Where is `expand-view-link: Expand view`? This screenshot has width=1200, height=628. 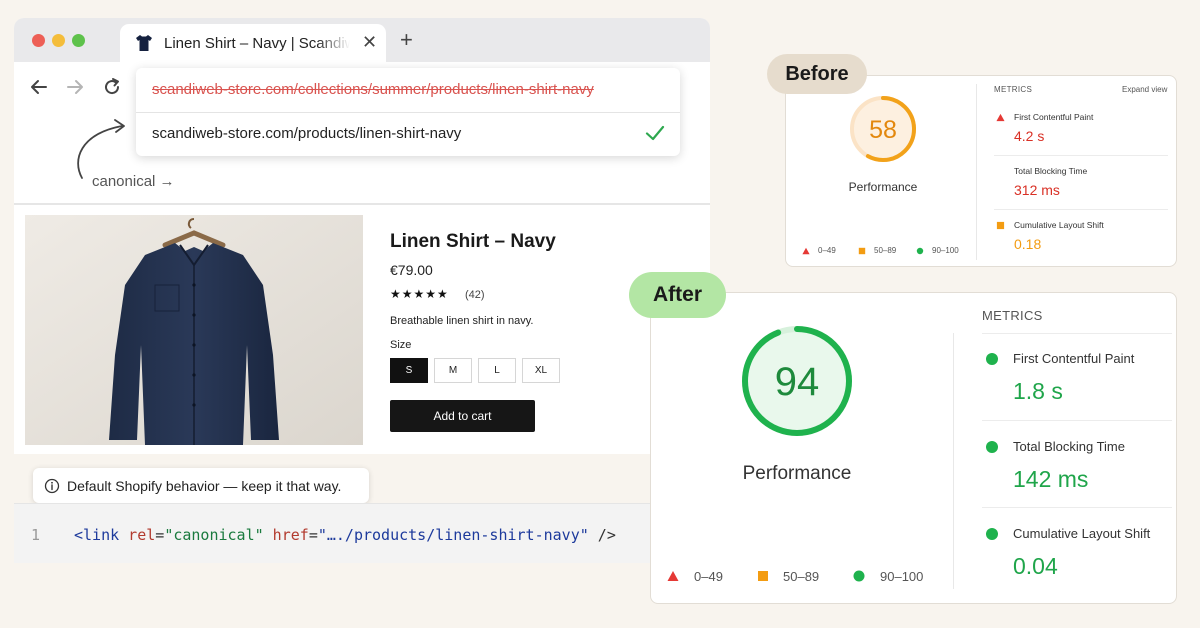
expand-view-link: Expand view is located at coordinates (1144, 89).